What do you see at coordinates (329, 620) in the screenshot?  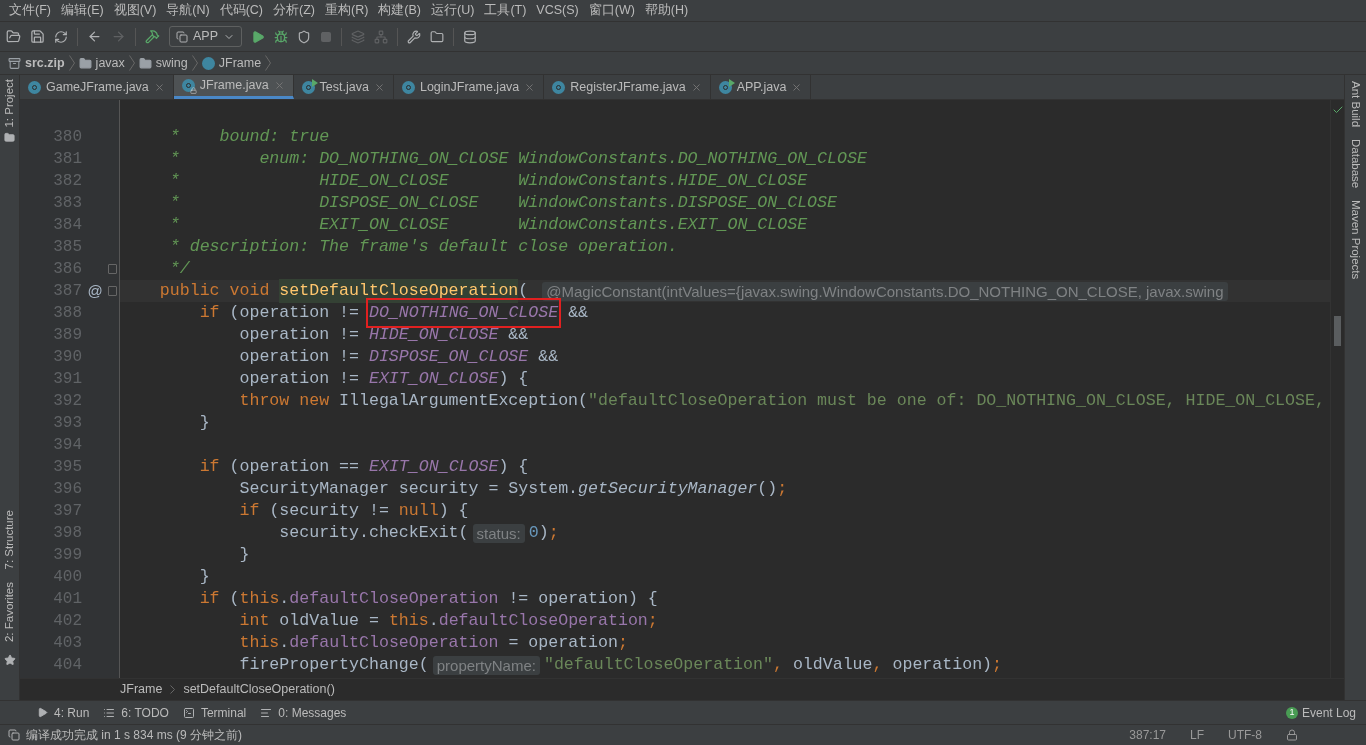 I see `code-token: oldValue =` at bounding box center [329, 620].